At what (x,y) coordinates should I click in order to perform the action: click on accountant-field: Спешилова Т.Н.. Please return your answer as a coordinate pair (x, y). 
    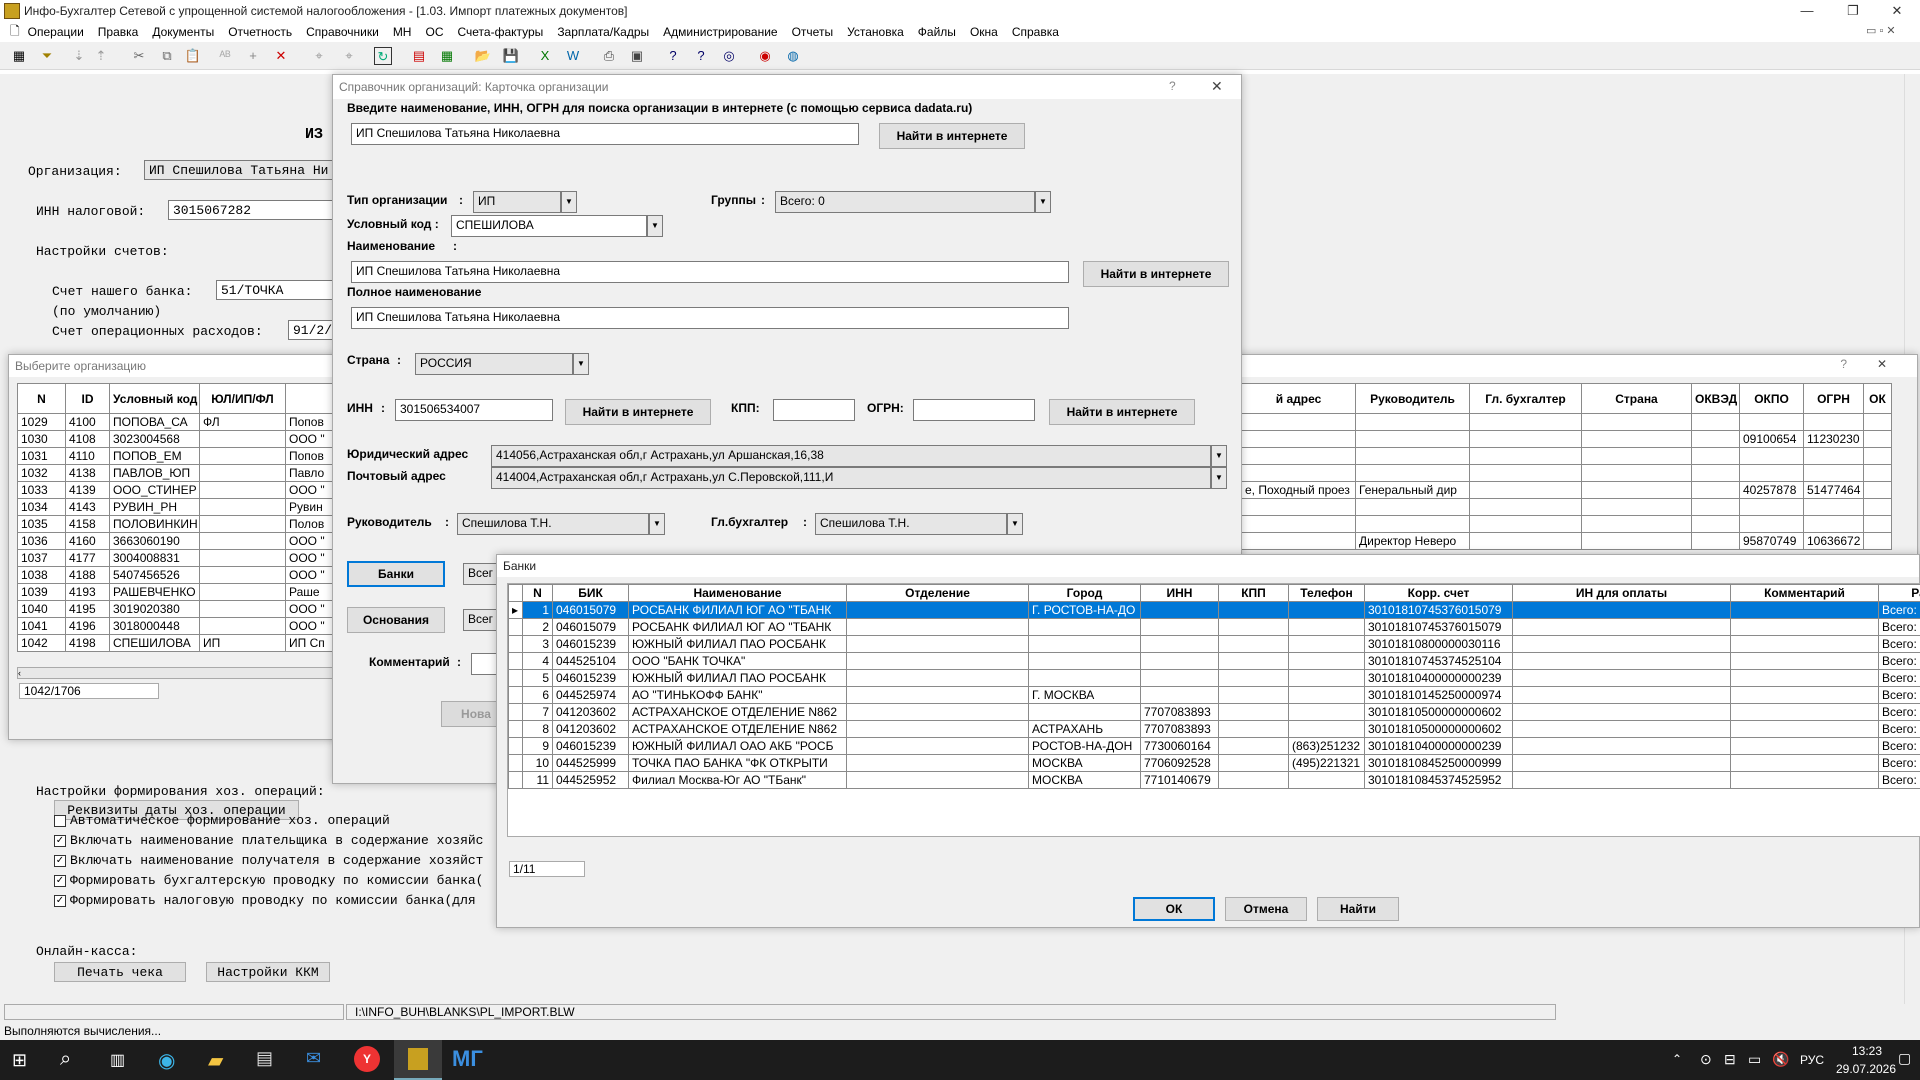
    Looking at the image, I should click on (911, 524).